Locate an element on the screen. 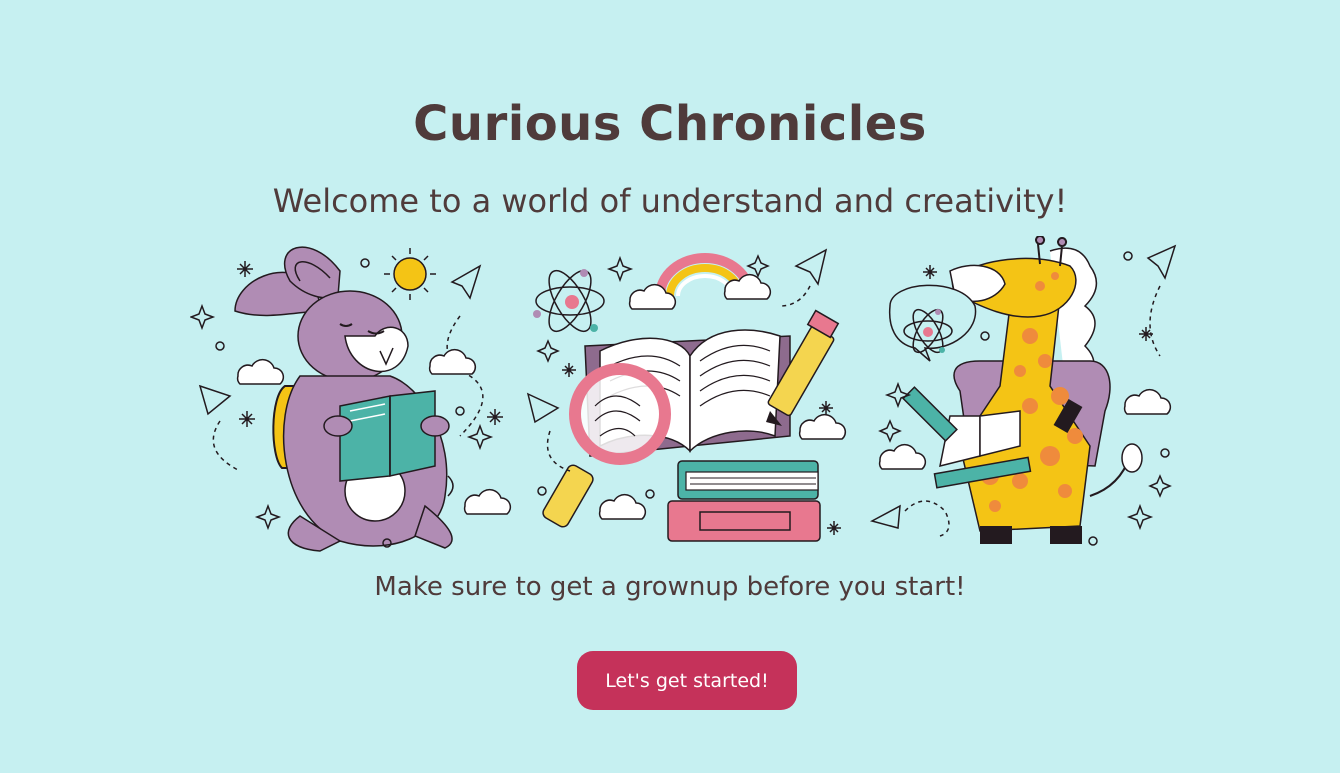  sun-icon is located at coordinates (410, 274).